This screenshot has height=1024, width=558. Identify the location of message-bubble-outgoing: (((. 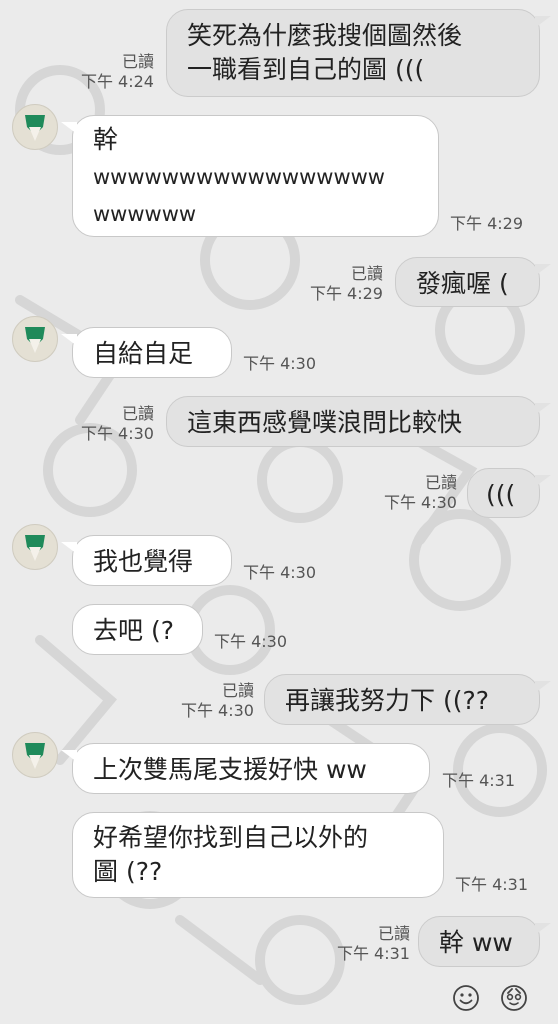
(509, 493).